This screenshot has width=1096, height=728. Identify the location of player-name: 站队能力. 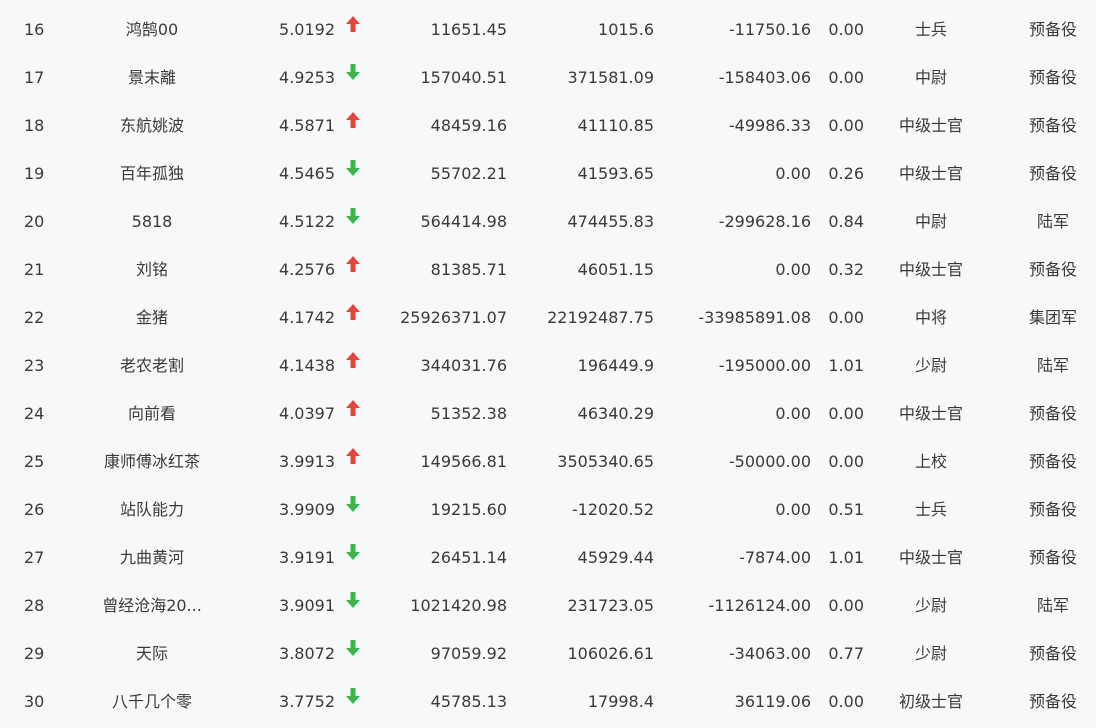
(152, 510).